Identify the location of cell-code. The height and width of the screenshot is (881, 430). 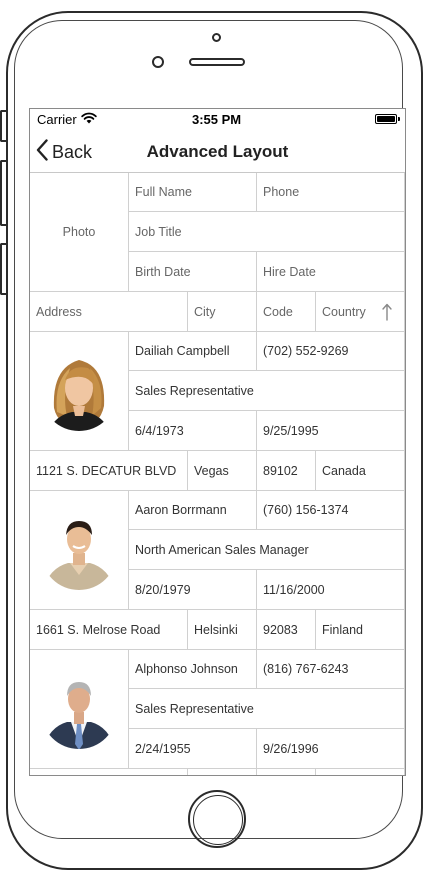
(286, 772).